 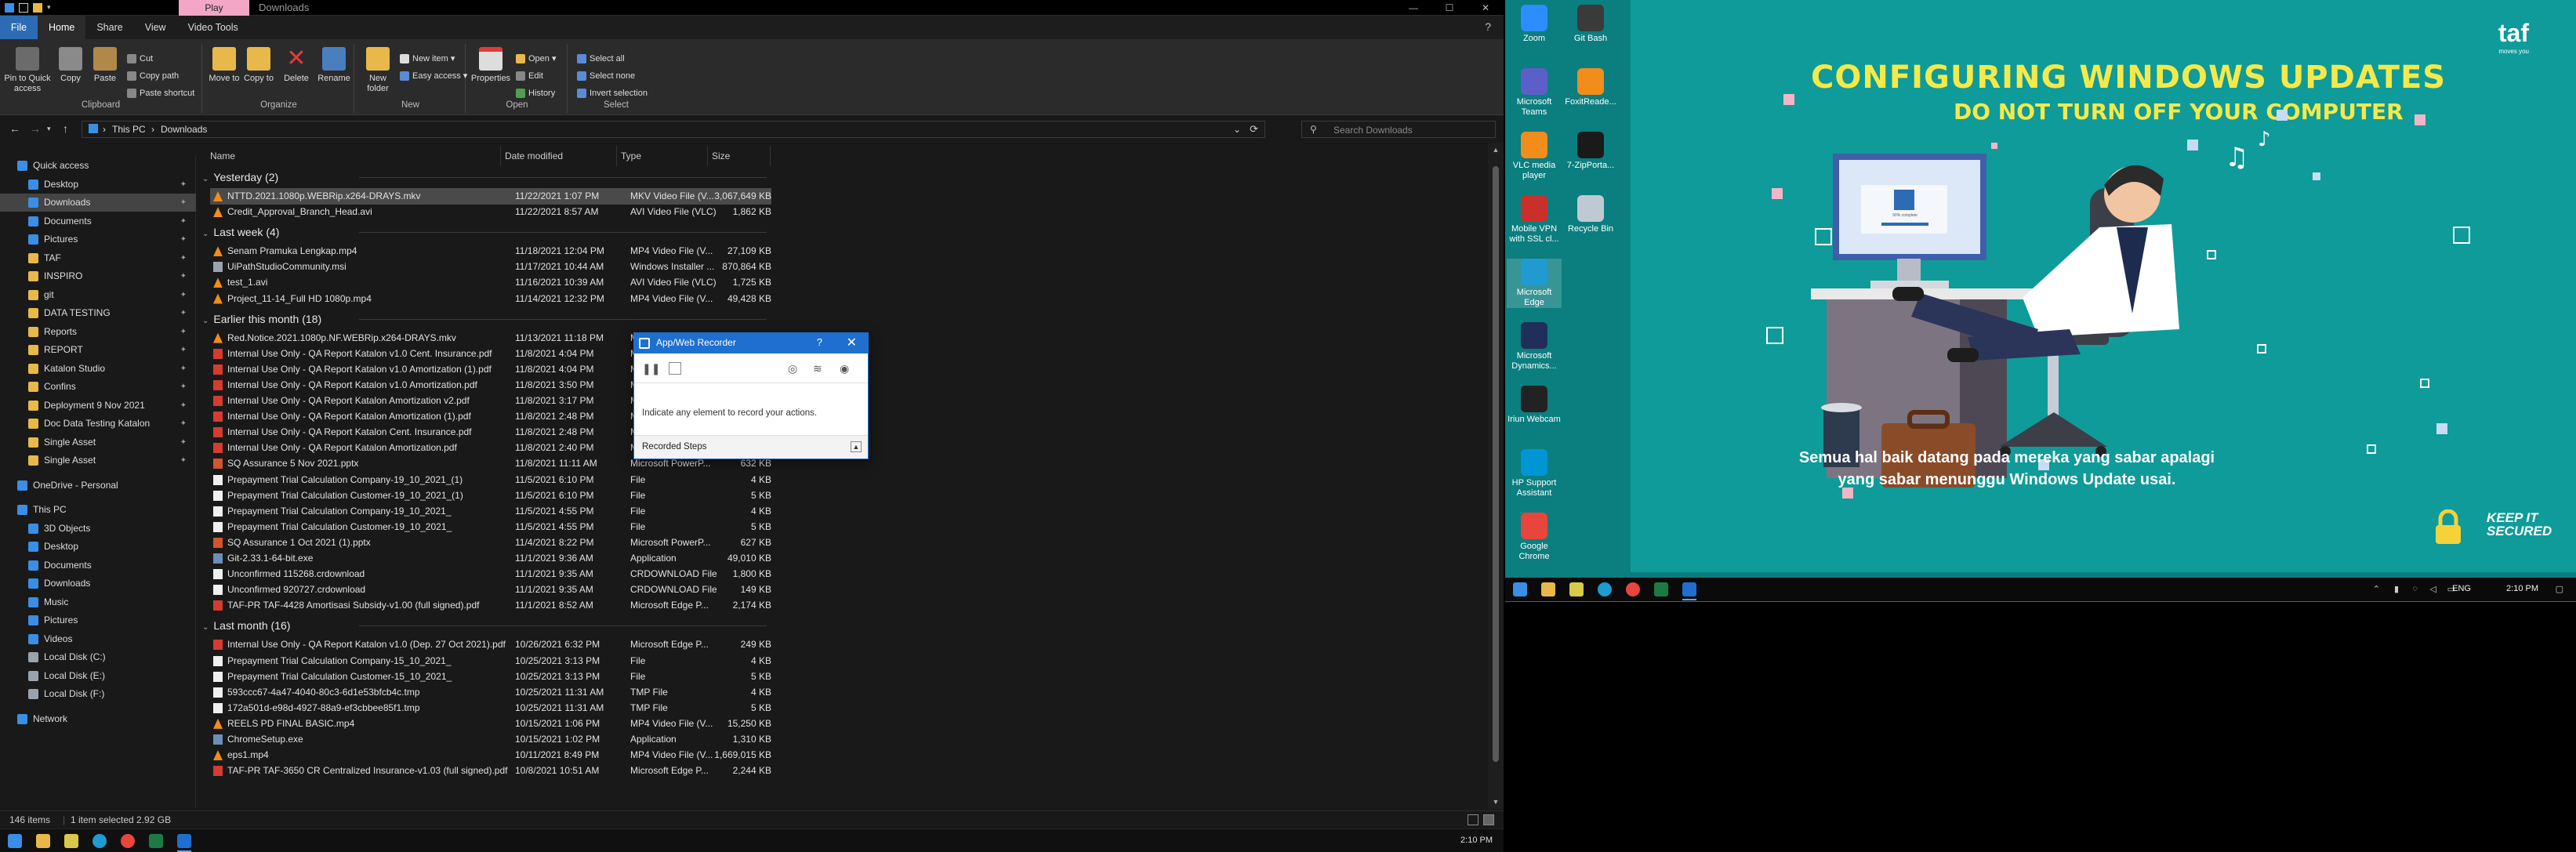 What do you see at coordinates (214, 8) in the screenshot?
I see `context-tab-play: Play` at bounding box center [214, 8].